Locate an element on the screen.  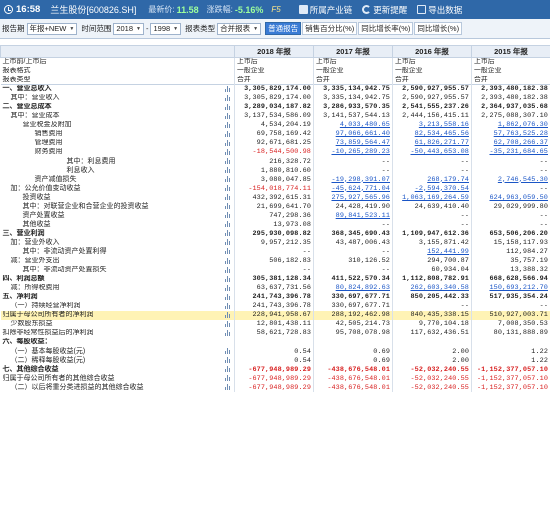
cell-value: 1,063,169,264.59 is located at coordinates (435, 198).